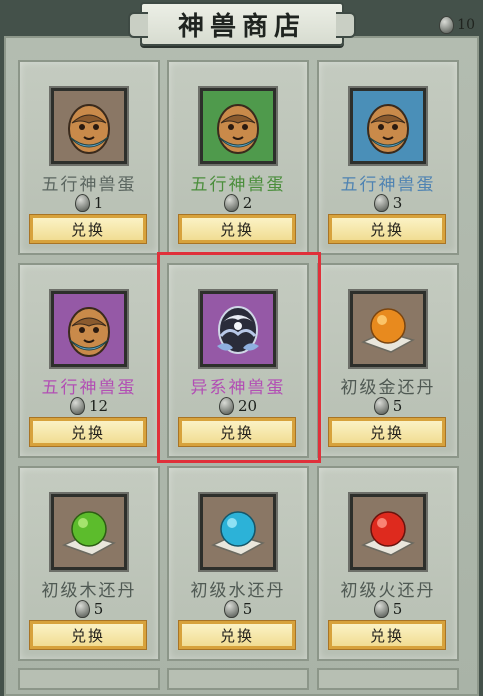 This screenshot has width=483, height=696. I want to click on shop-item-card: 五行神兽蛋 3 兑换, so click(388, 157).